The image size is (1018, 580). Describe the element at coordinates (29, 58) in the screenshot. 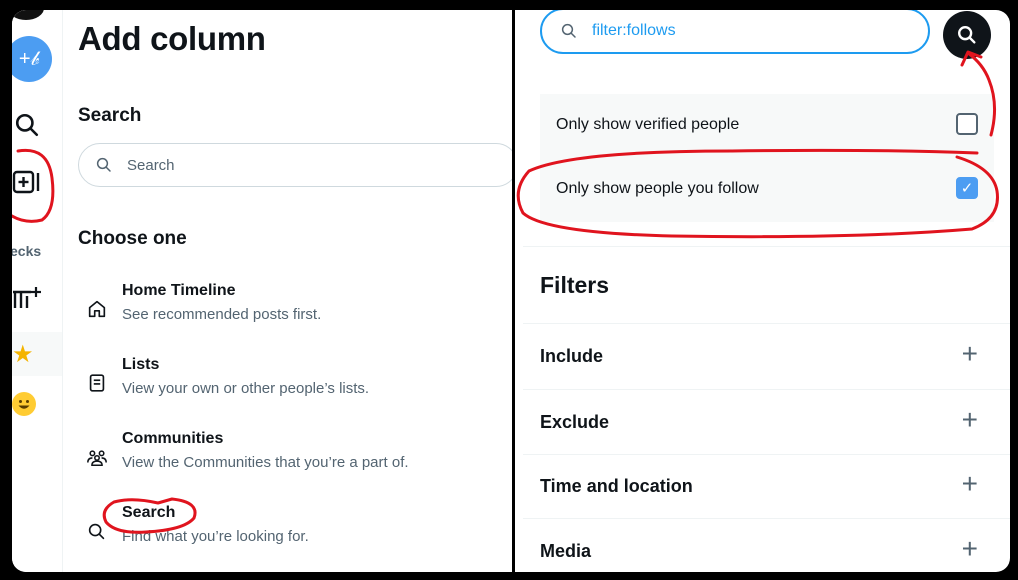

I see `feather-plus-icon: +𝒷` at that location.